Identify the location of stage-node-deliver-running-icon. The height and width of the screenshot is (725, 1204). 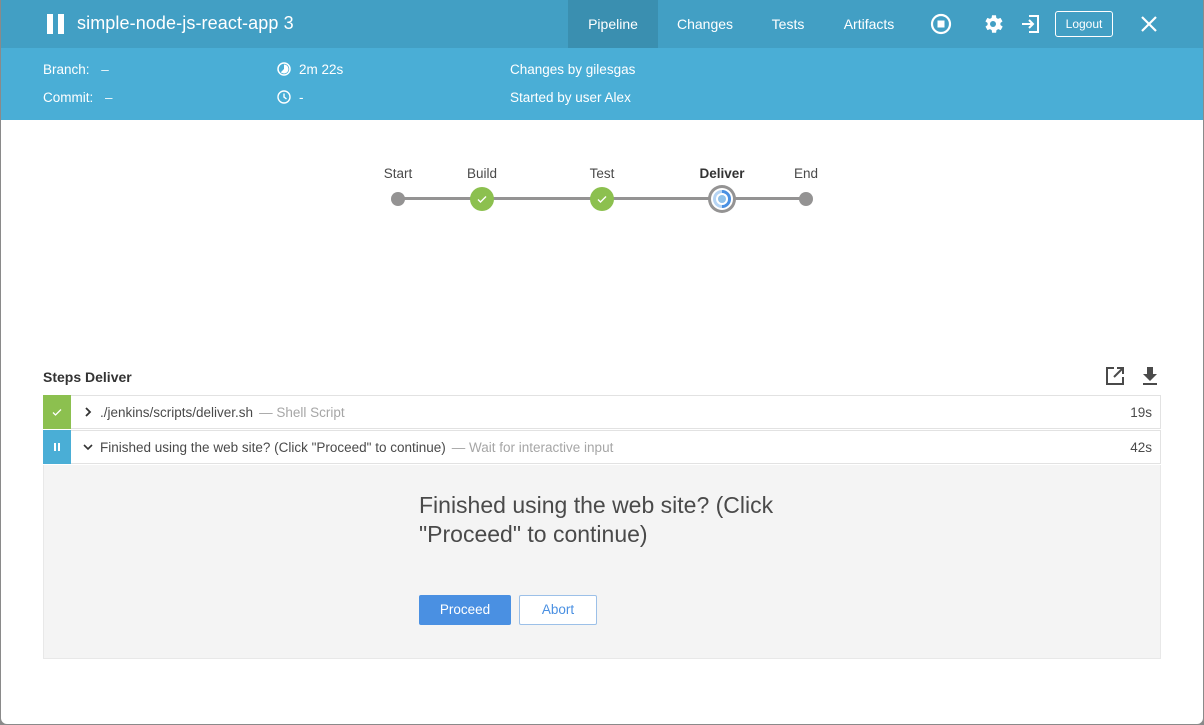
(722, 199).